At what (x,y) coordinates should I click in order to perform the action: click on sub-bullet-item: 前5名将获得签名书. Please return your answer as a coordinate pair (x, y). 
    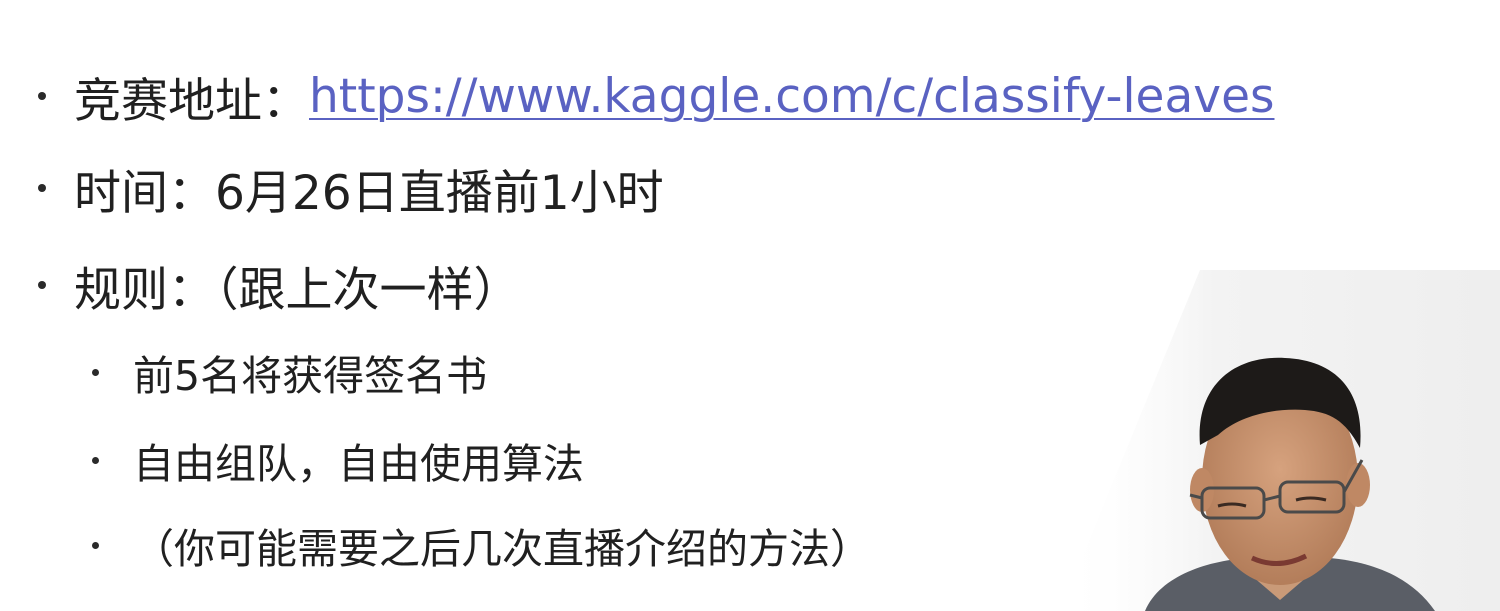
    Looking at the image, I should click on (289, 372).